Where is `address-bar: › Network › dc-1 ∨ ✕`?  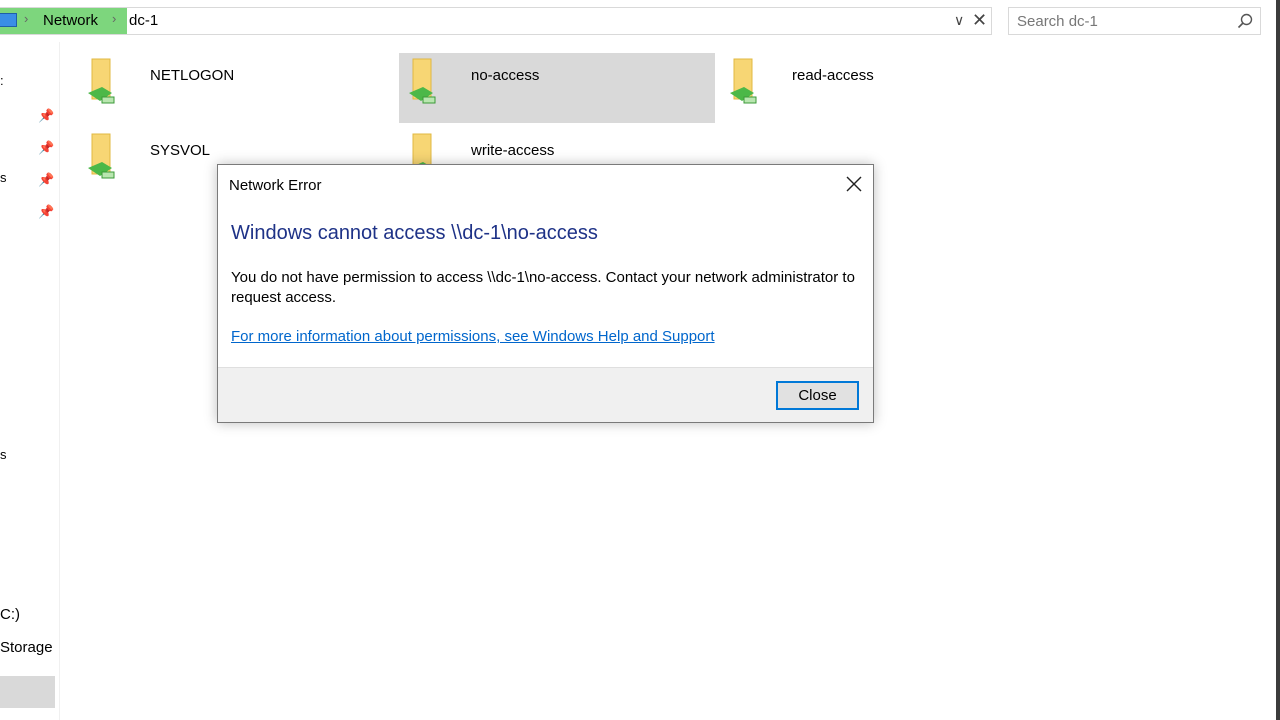 address-bar: › Network › dc-1 ∨ ✕ is located at coordinates (496, 21).